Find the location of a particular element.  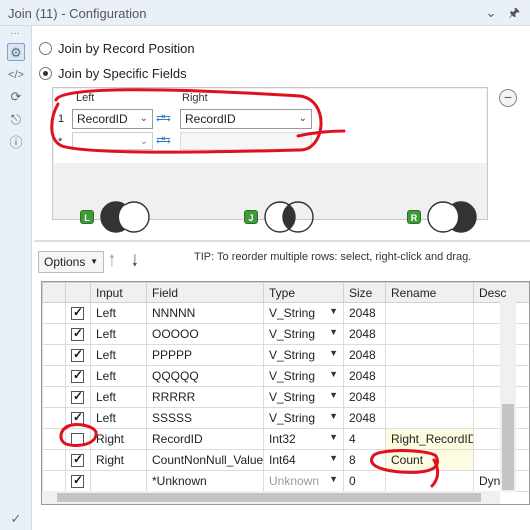

field-cell: NNNNN is located at coordinates (205, 313).